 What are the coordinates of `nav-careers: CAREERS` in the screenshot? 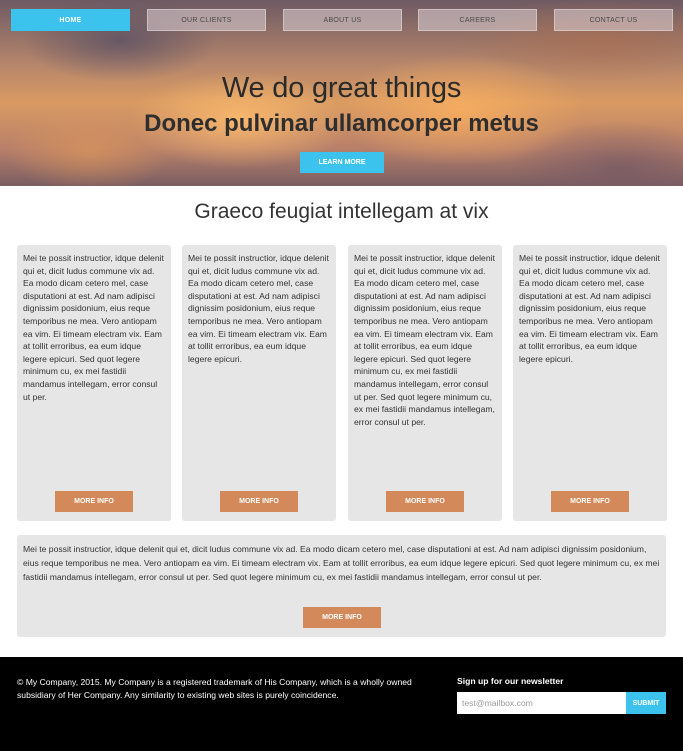 It's located at (477, 20).